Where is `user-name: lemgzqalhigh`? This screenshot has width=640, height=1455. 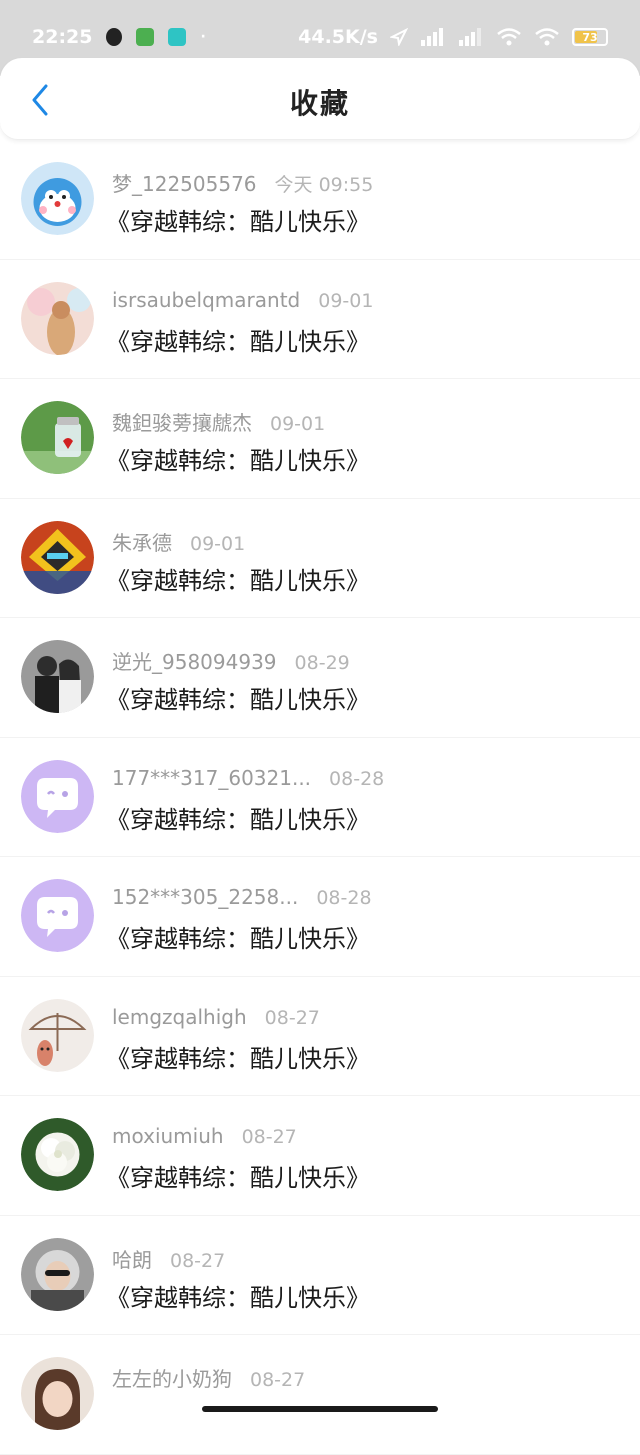
user-name: lemgzqalhigh is located at coordinates (179, 1016).